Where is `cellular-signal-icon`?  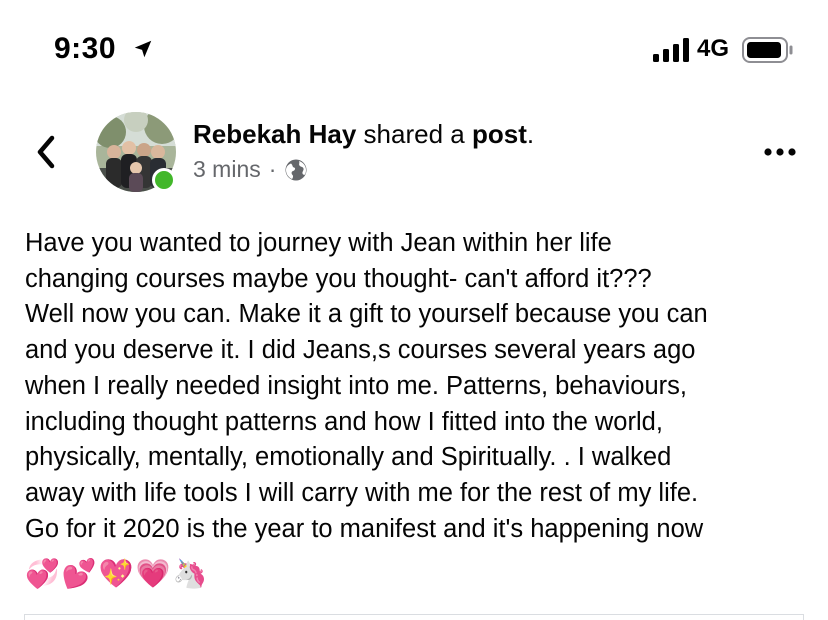
cellular-signal-icon is located at coordinates (671, 50).